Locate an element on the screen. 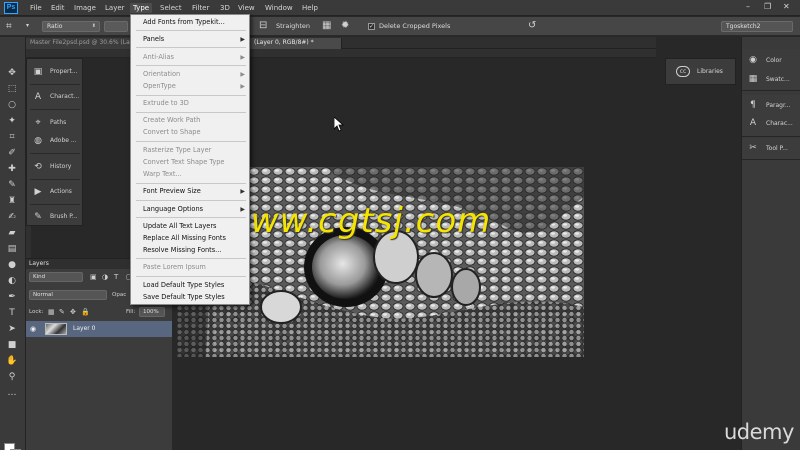 The width and height of the screenshot is (800, 450). menu-item-label: Convert to Shape is located at coordinates (172, 132).